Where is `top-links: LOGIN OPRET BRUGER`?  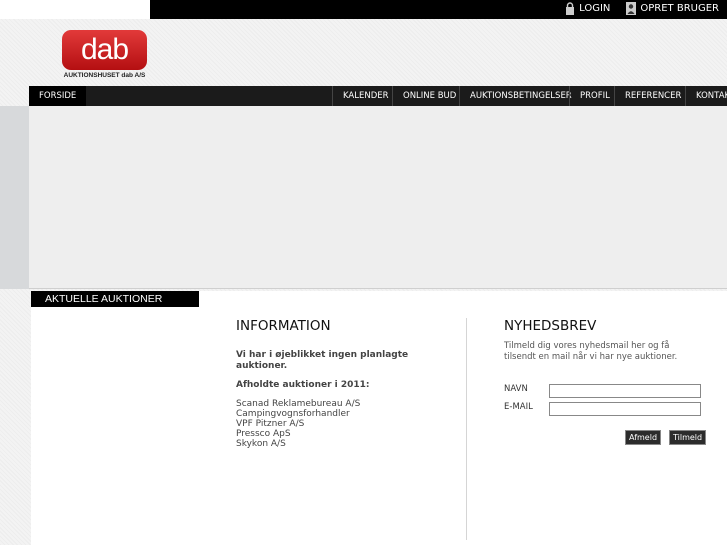
top-links: LOGIN OPRET BRUGER is located at coordinates (642, 8).